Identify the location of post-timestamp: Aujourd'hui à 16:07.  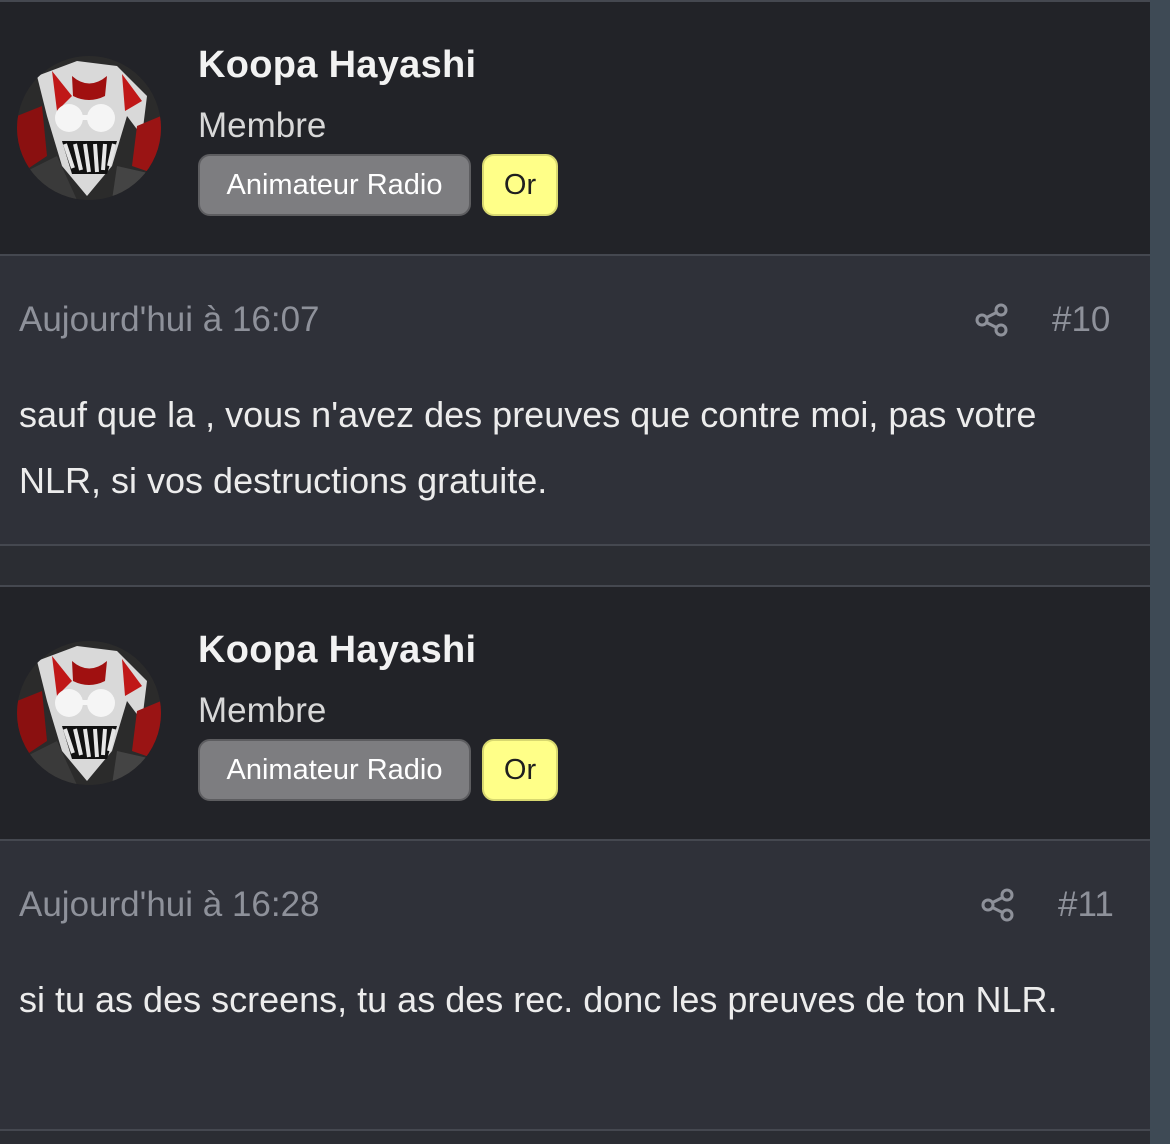
(169, 320).